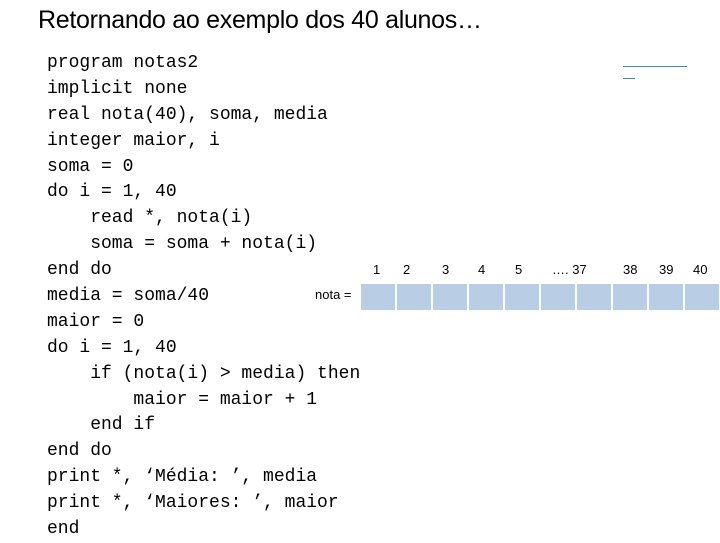 The image size is (720, 543). What do you see at coordinates (569, 269) in the screenshot?
I see `array-index: …. 37` at bounding box center [569, 269].